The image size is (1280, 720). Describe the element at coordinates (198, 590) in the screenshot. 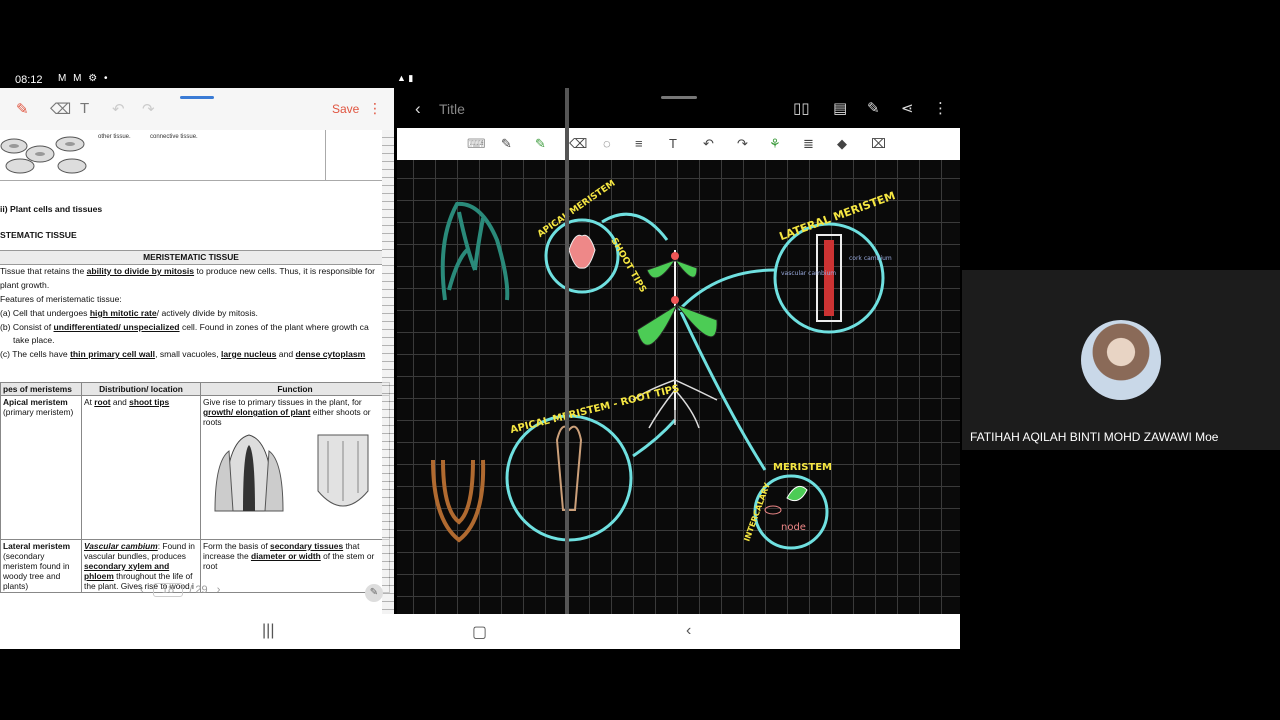

I see `page-total: / 29` at that location.